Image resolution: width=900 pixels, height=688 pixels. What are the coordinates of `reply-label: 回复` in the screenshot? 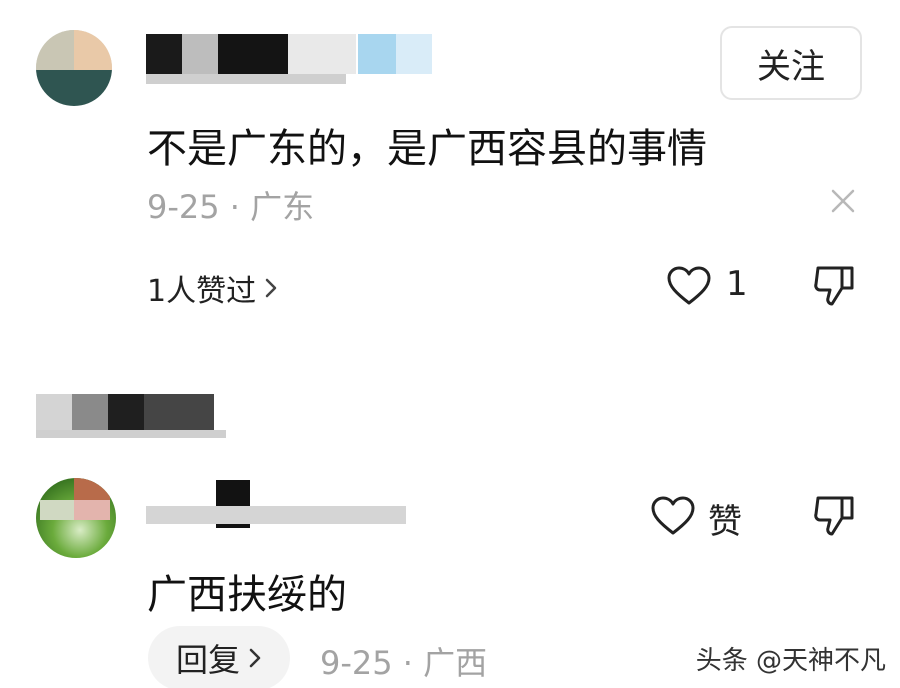 It's located at (207, 660).